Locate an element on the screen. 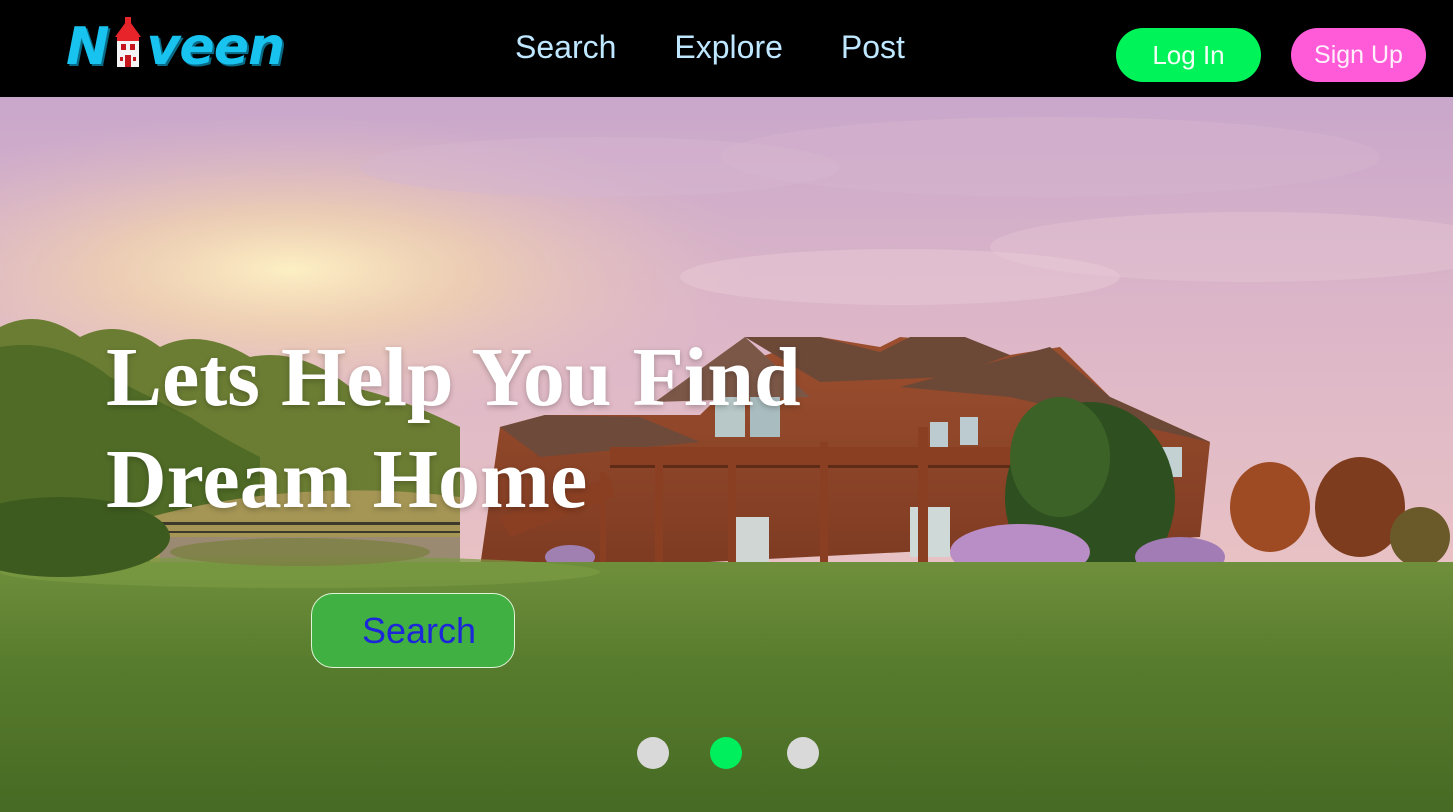 This screenshot has width=1453, height=812. carousel-dot-2-active is located at coordinates (726, 753).